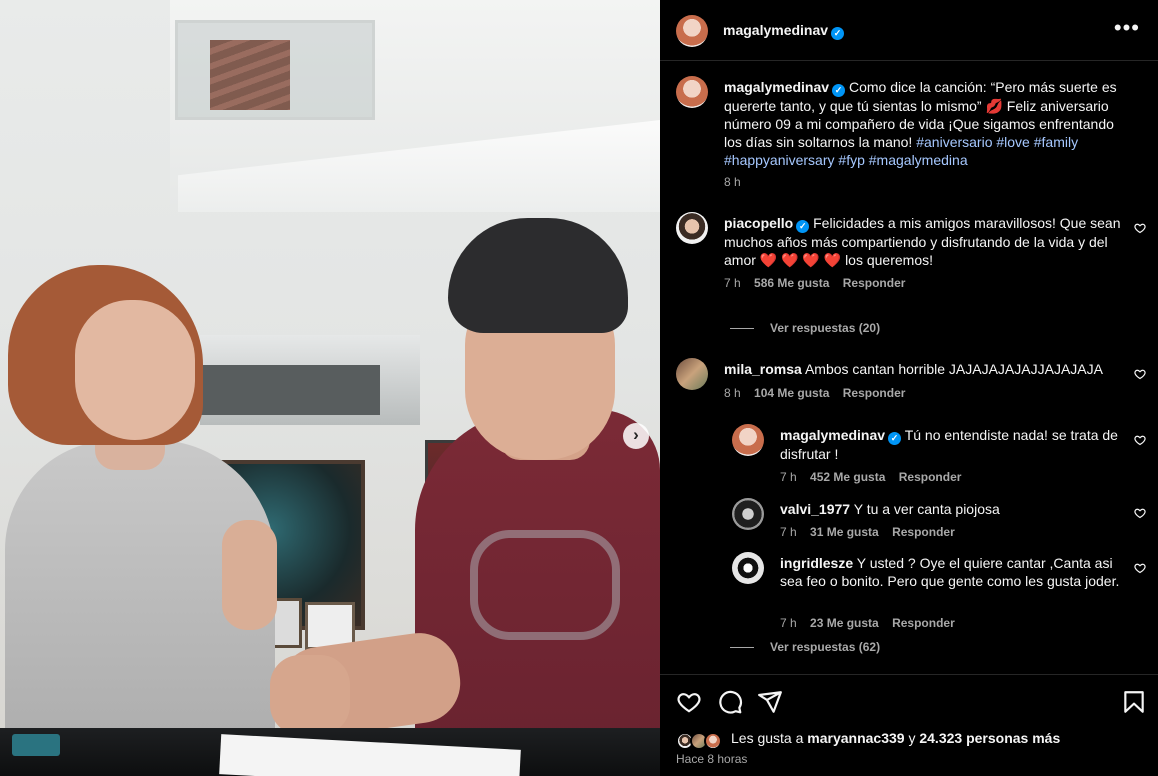  I want to click on reply-text: Y tu a ver canta piojosa, so click(926, 509).